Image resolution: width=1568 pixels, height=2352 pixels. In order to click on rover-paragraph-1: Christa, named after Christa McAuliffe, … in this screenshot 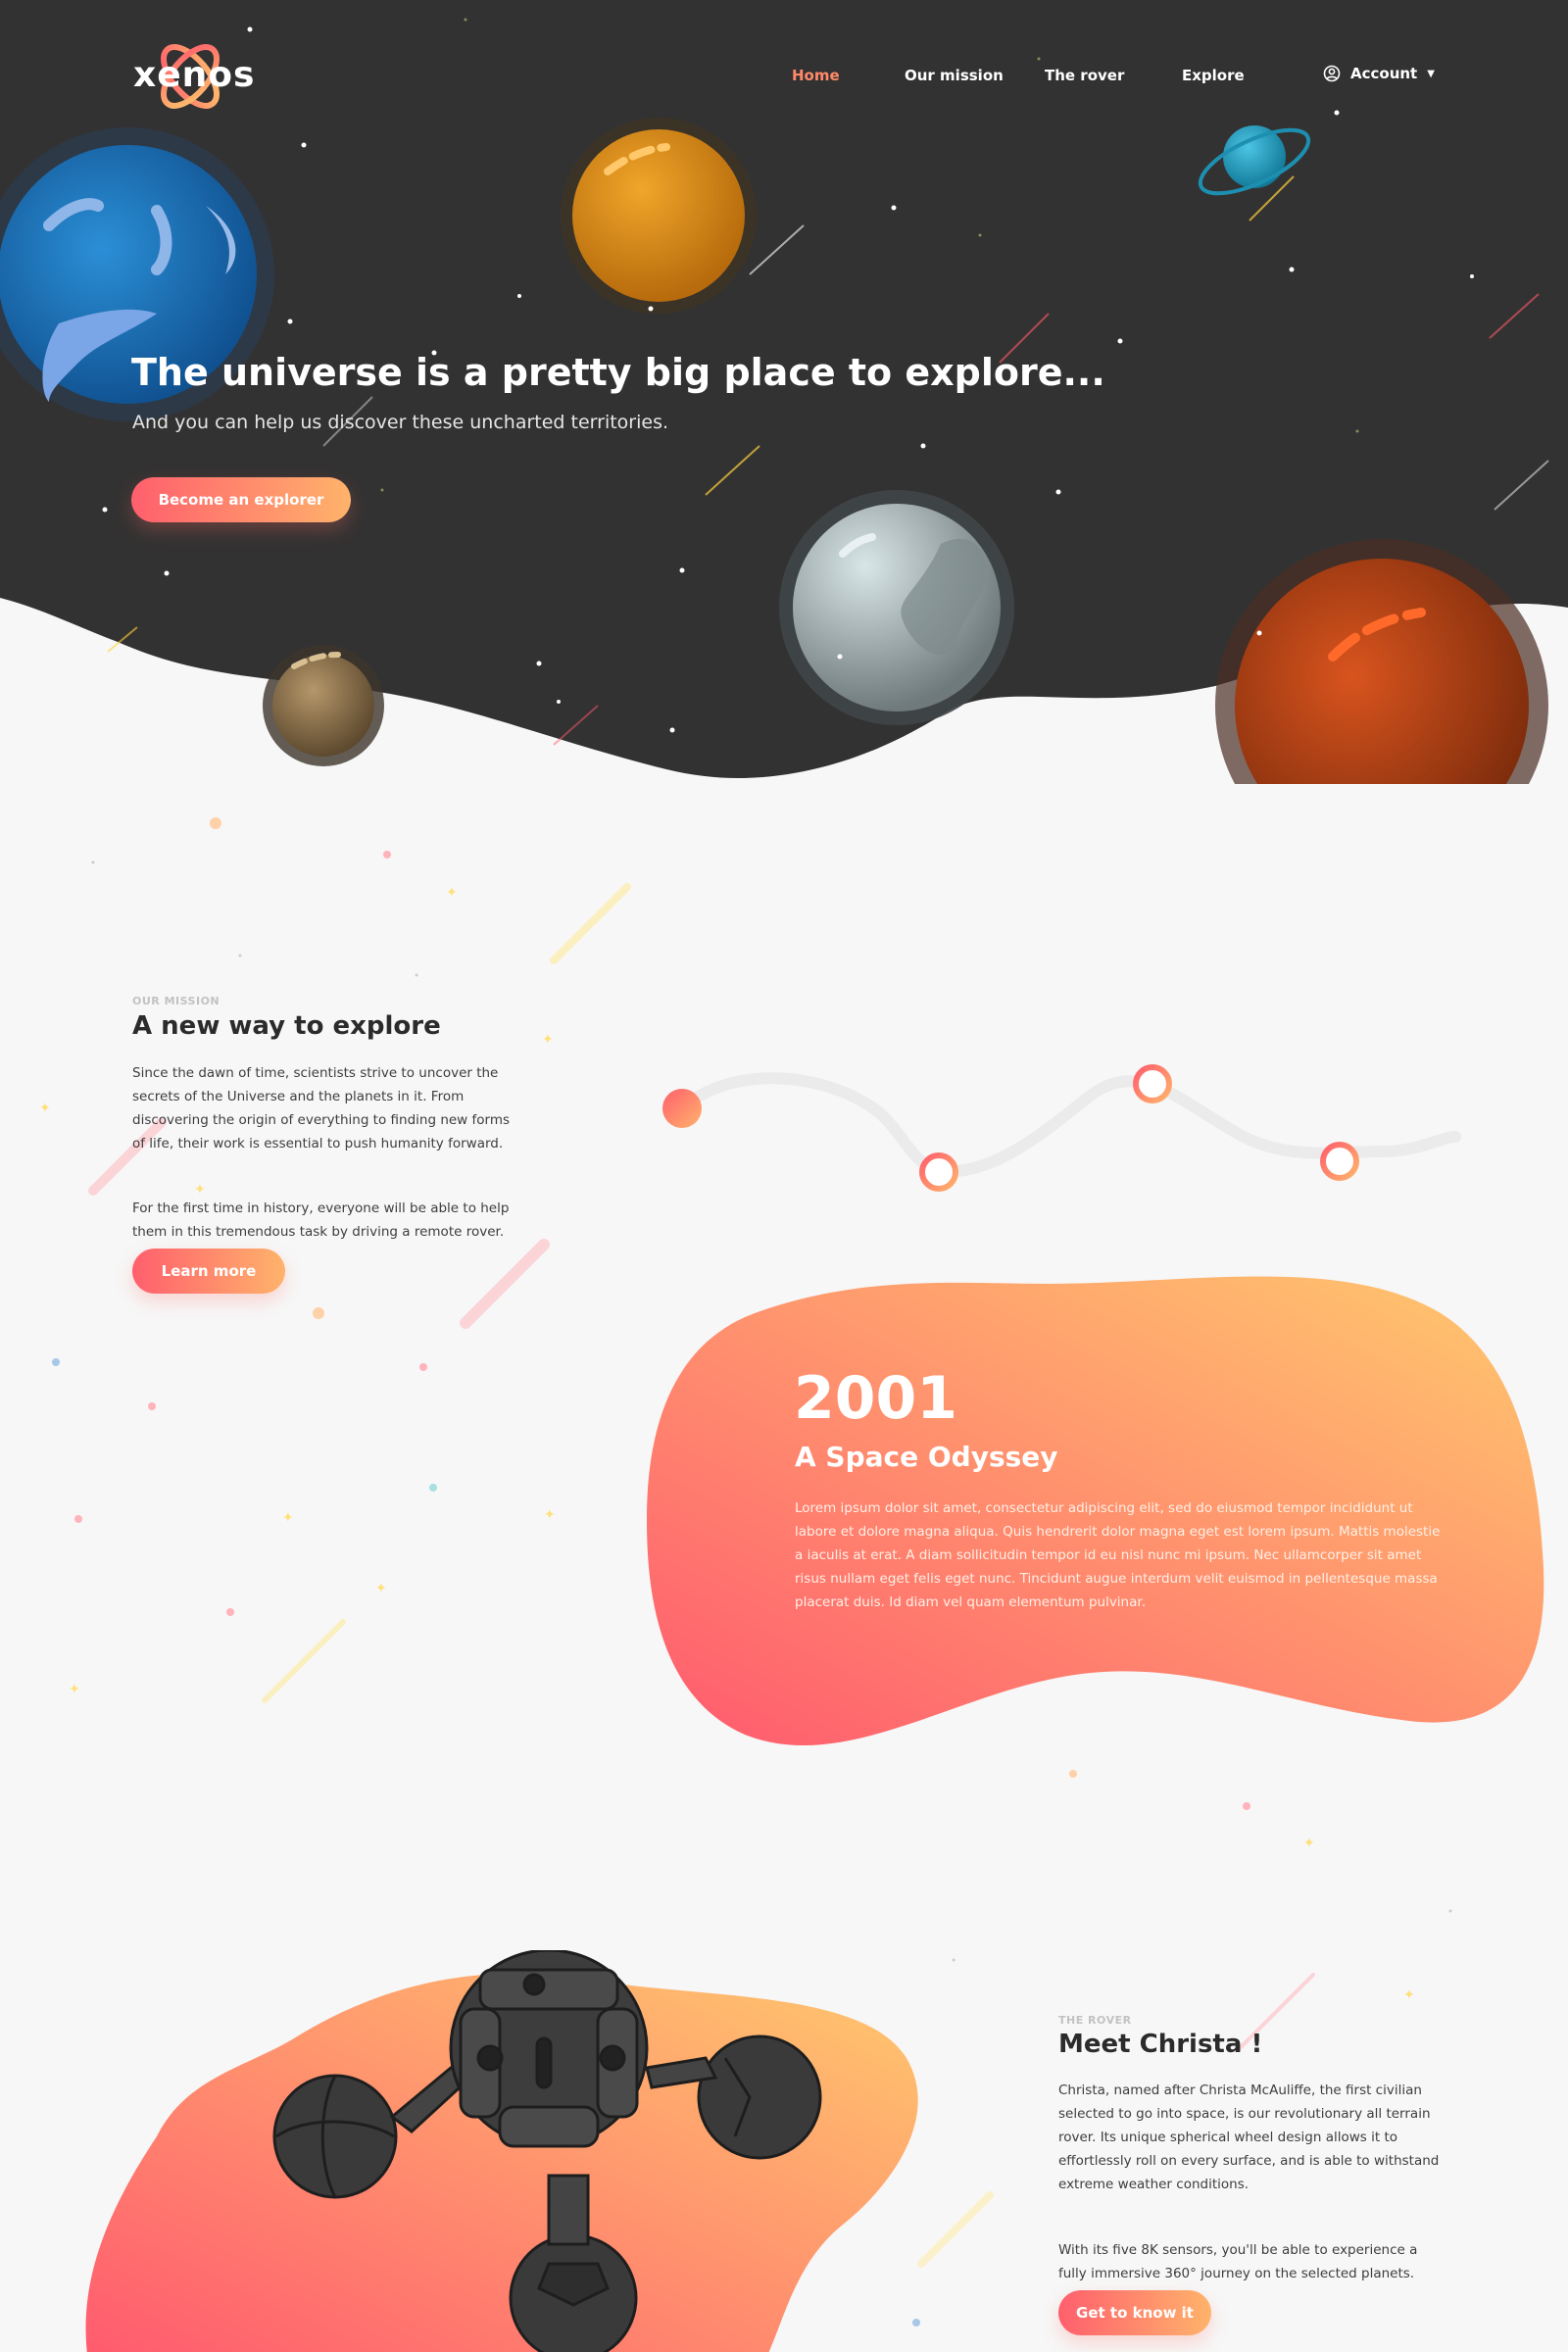, I will do `click(1249, 2137)`.